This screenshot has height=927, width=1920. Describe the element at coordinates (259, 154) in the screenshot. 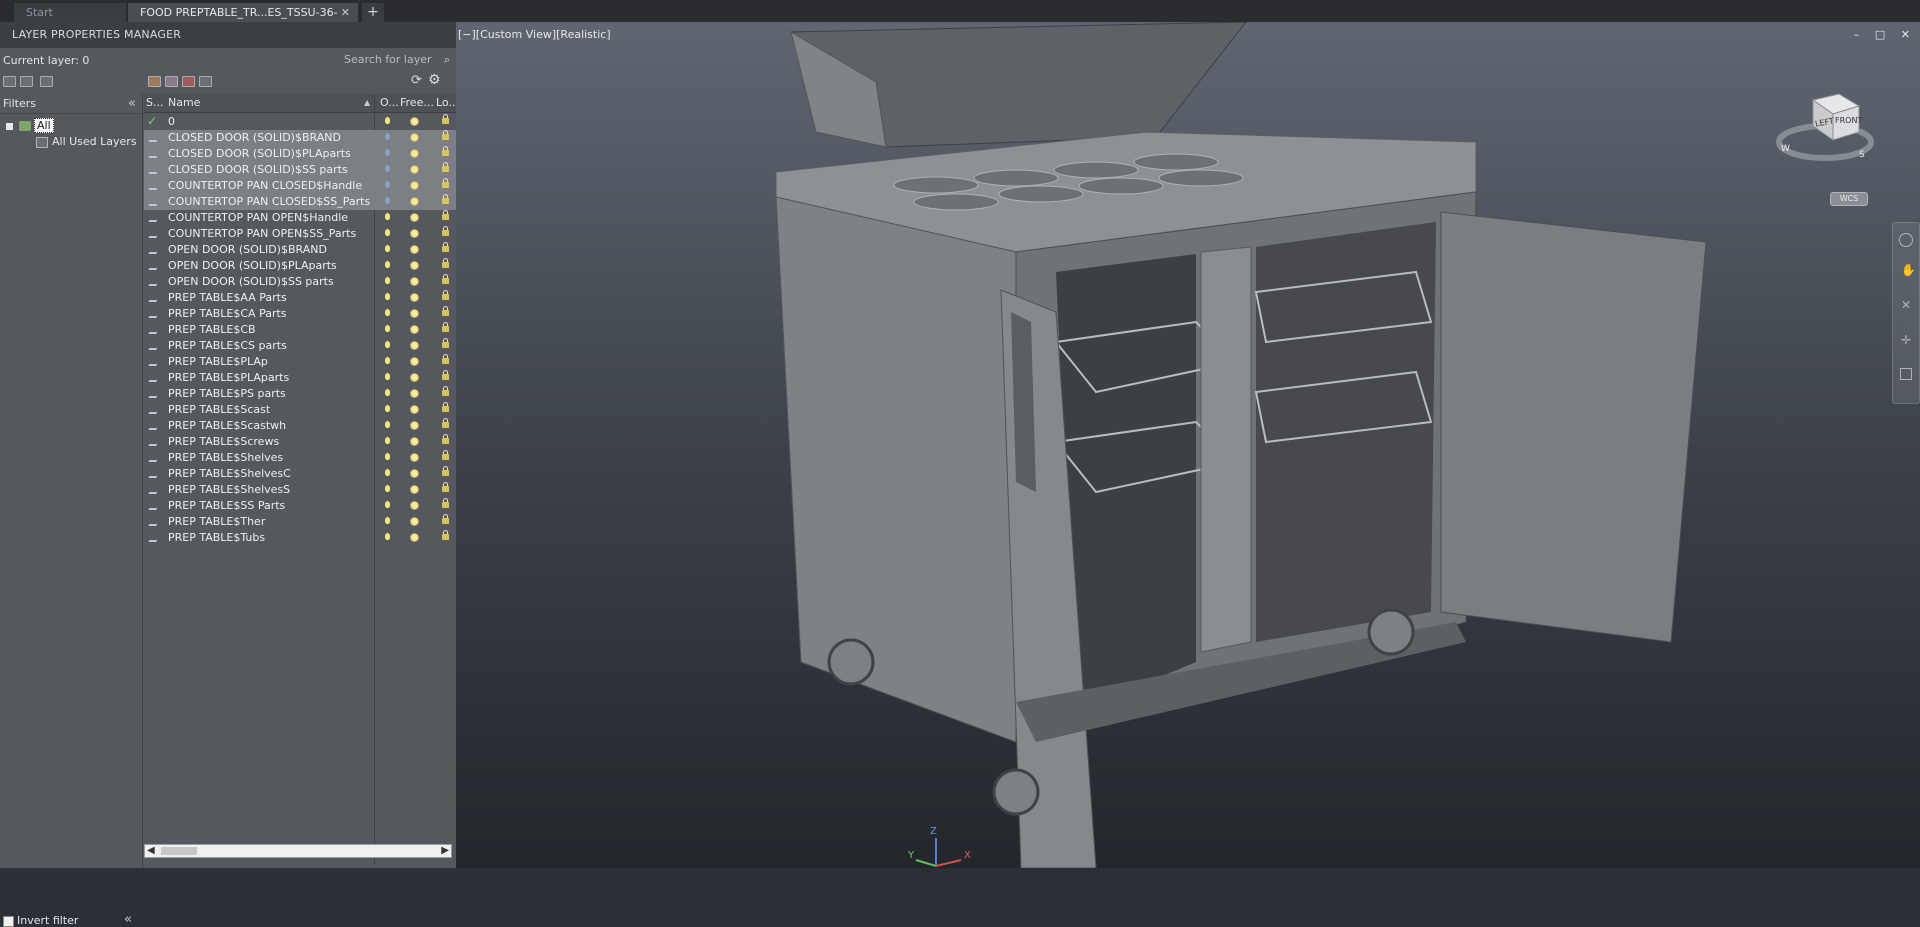

I see `layer-name: CLOSED DOOR (SOLID)$PLAparts` at that location.